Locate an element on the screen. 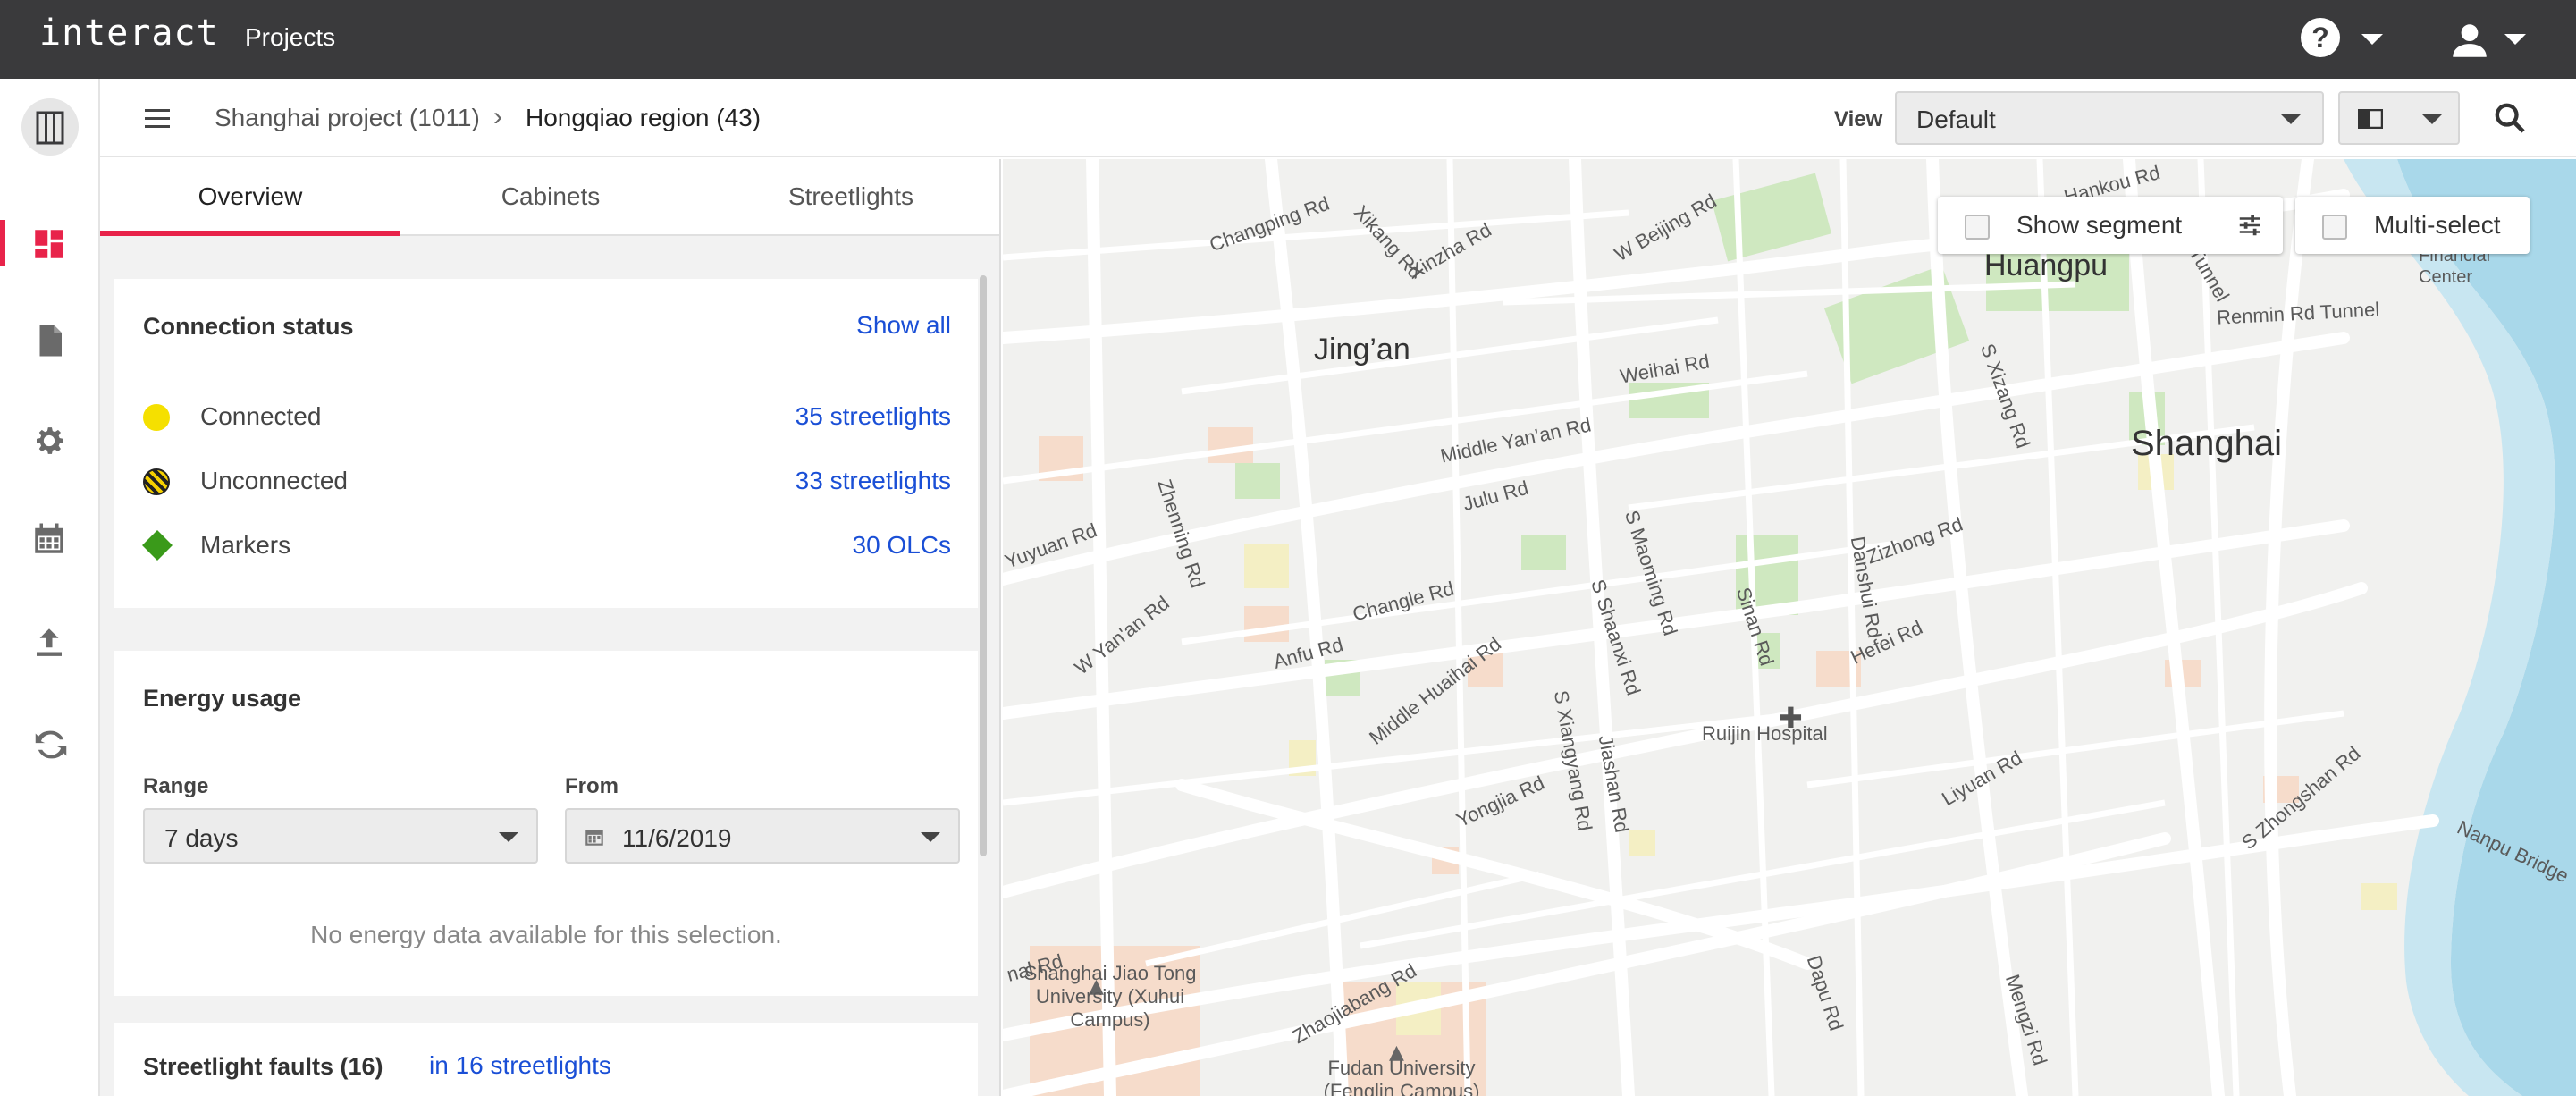  search-icon is located at coordinates (2510, 118).